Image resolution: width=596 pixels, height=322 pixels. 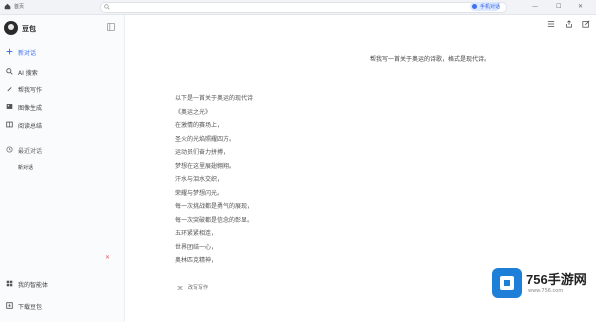 What do you see at coordinates (30, 126) in the screenshot?
I see `sidebar-item-label: 阅读总结` at bounding box center [30, 126].